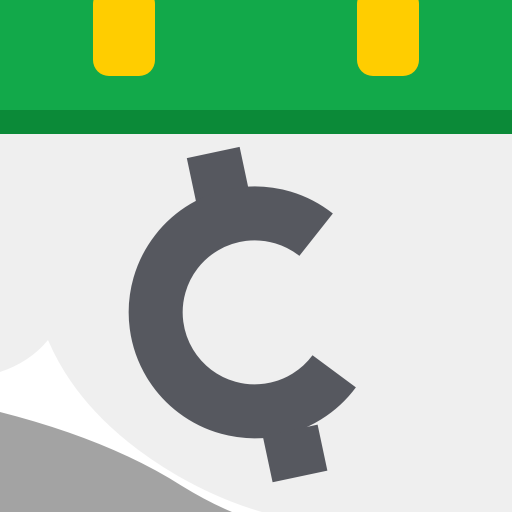  I want to click on binder-ring-left-icon, so click(124, 38).